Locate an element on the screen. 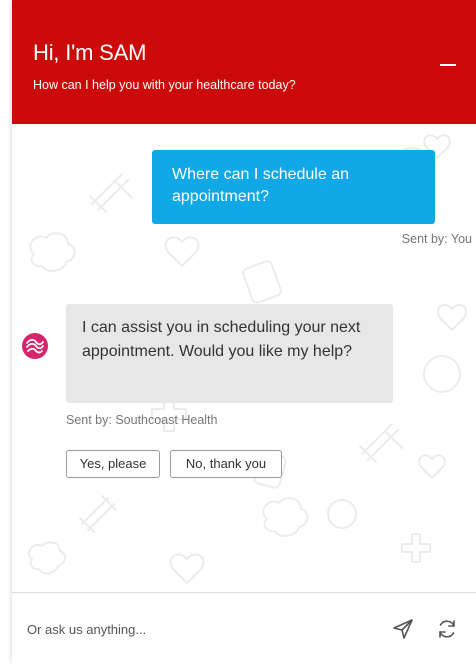 The height and width of the screenshot is (664, 476). refresh-button is located at coordinates (447, 629).